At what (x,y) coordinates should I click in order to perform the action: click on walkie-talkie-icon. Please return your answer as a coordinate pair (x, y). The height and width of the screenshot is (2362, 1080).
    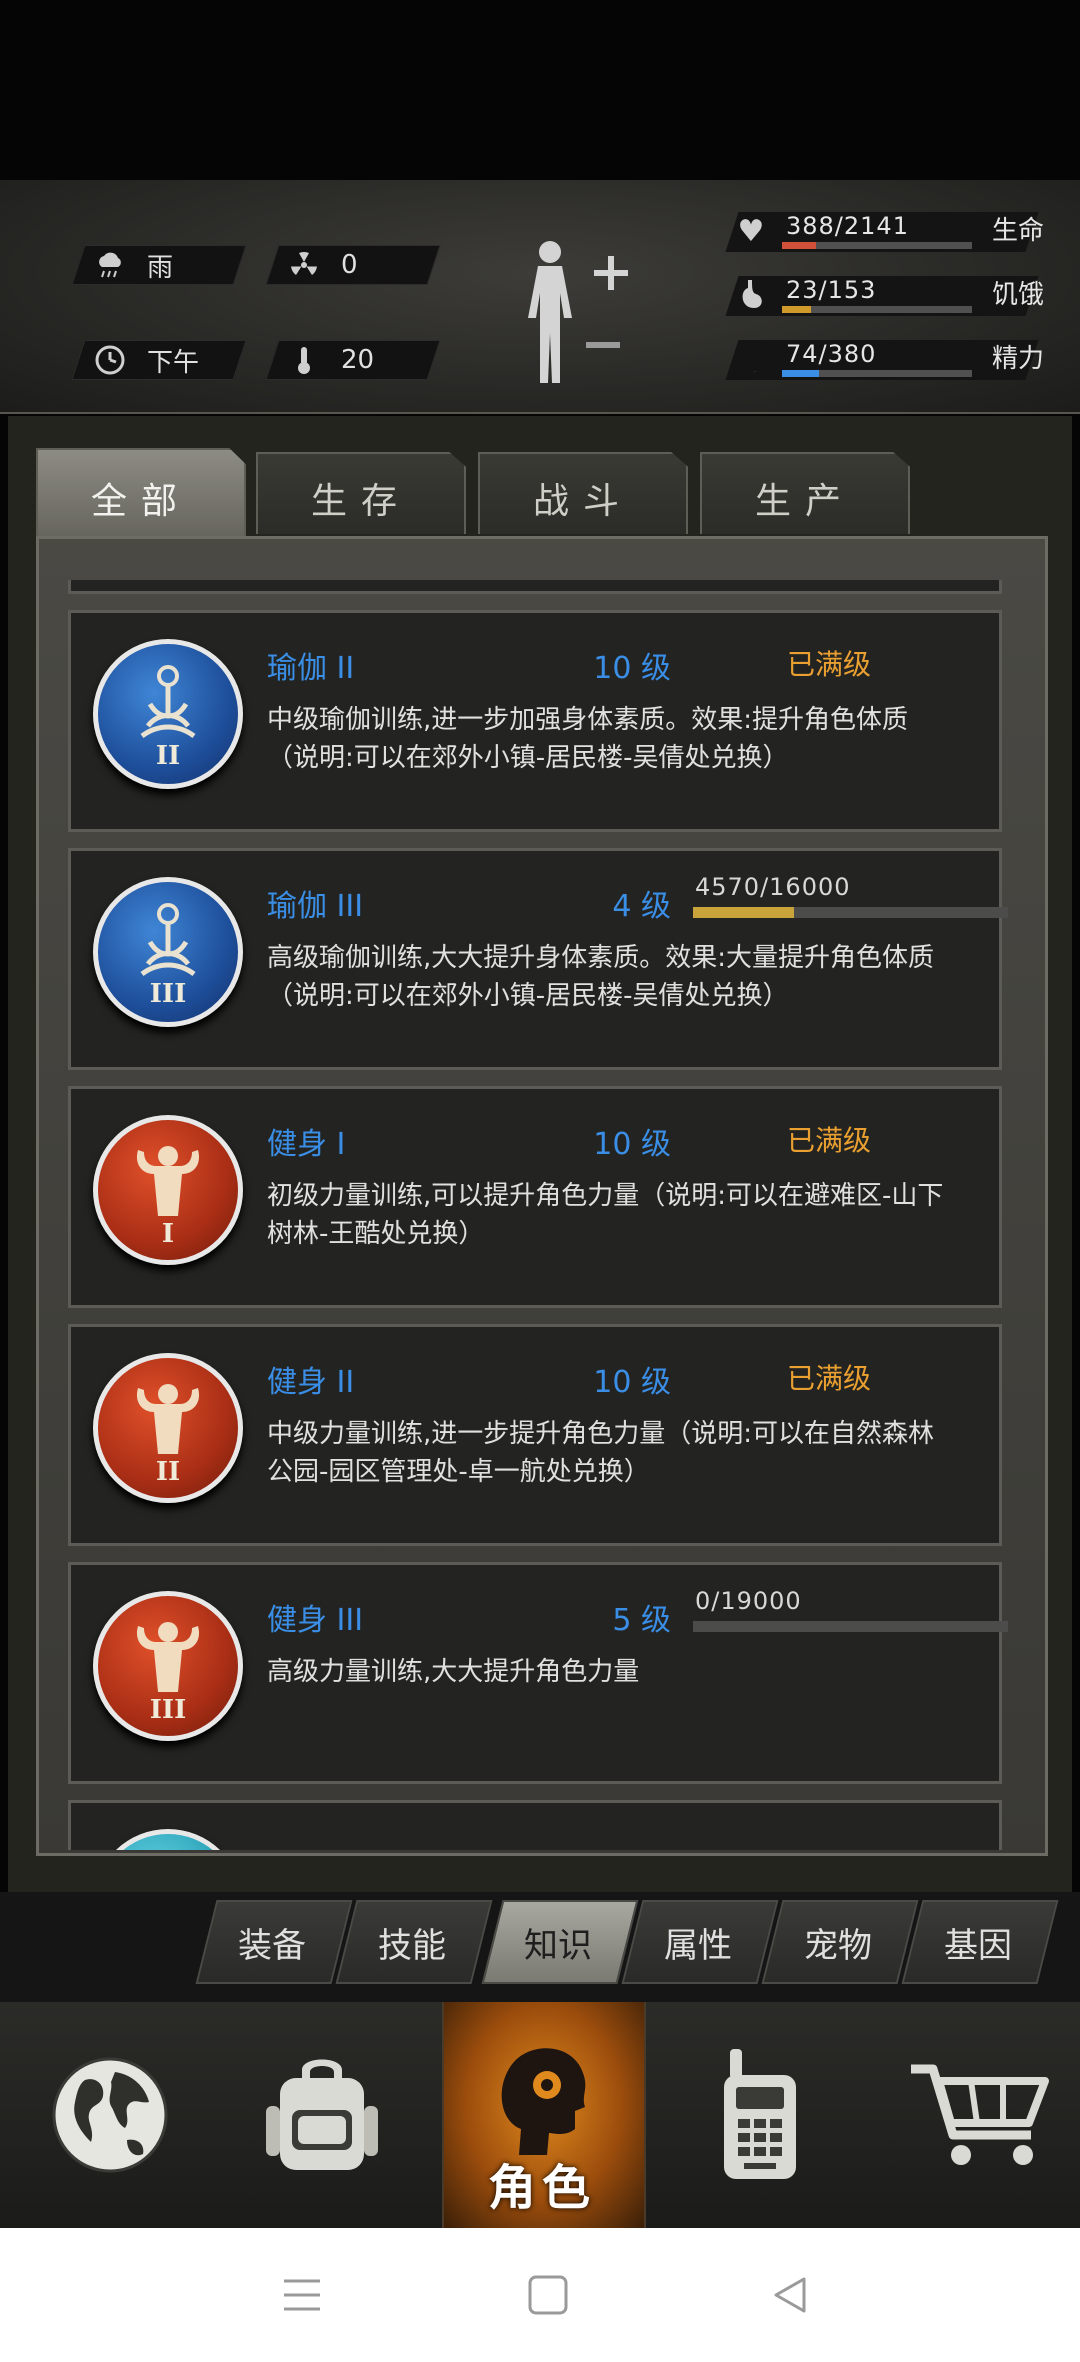
    Looking at the image, I should click on (760, 2114).